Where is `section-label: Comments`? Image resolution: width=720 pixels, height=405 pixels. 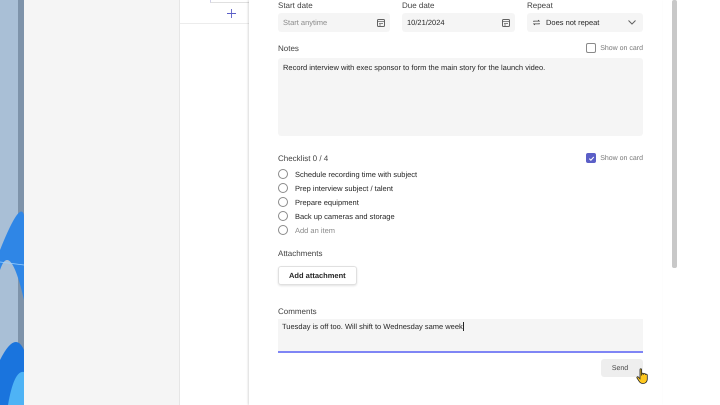 section-label: Comments is located at coordinates (298, 311).